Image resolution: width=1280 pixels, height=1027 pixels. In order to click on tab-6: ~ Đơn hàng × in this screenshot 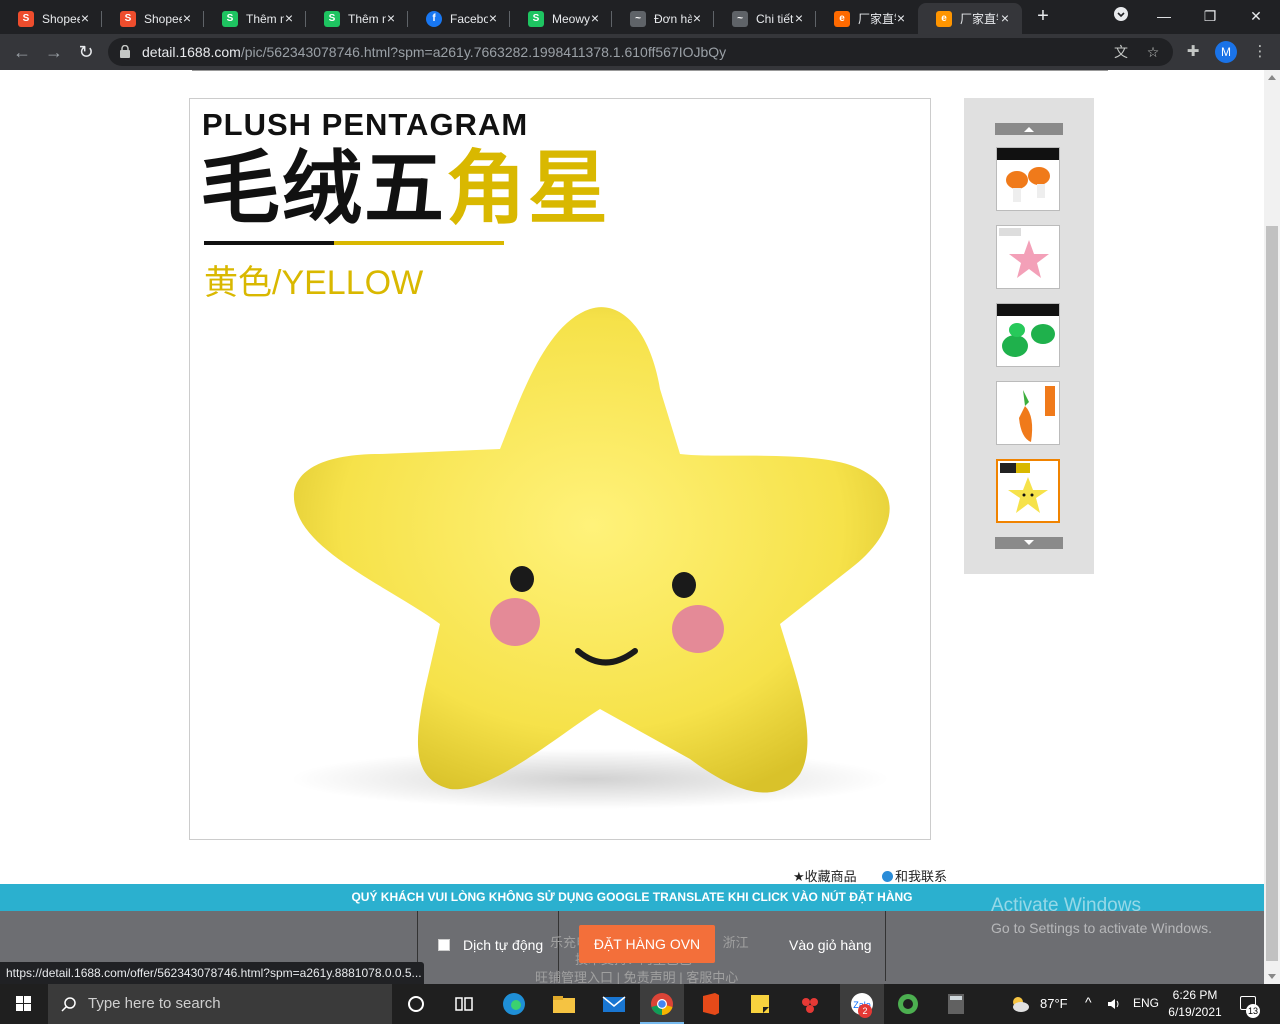, I will do `click(663, 18)`.